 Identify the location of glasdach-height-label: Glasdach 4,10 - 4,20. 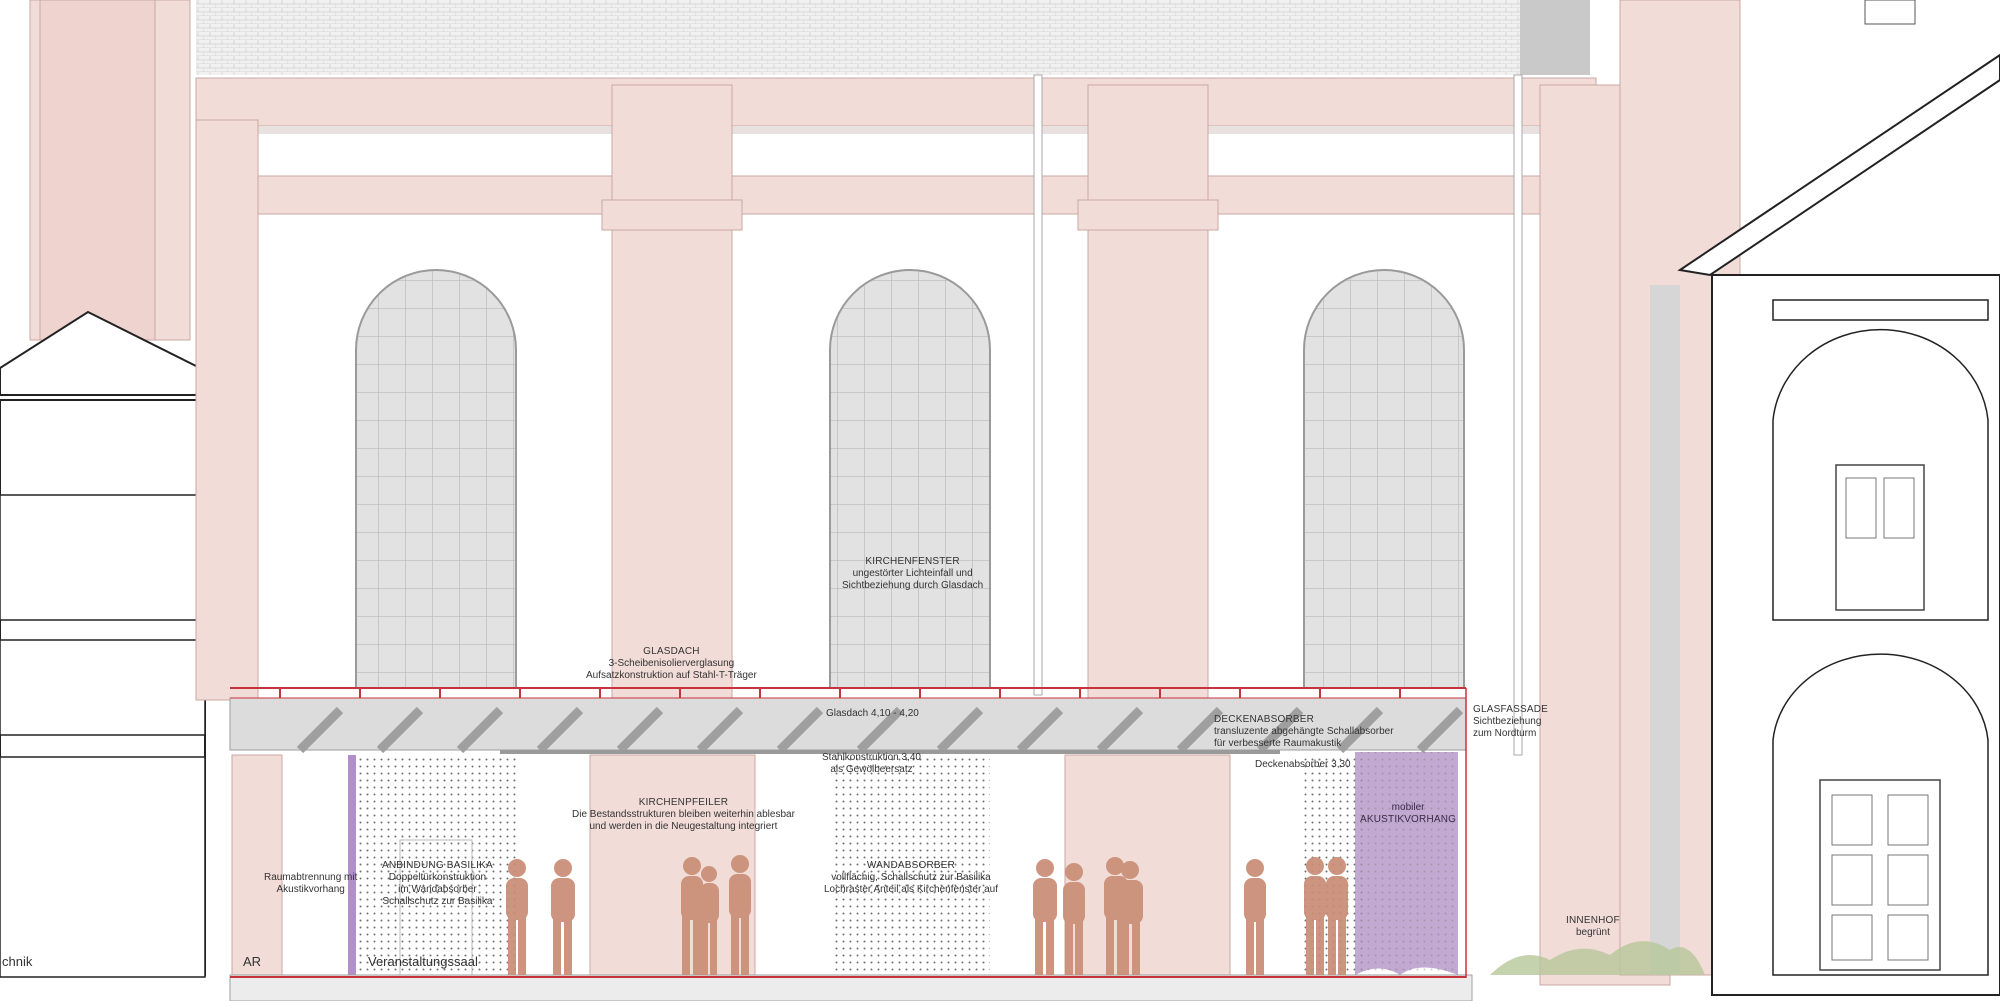
(872, 713).